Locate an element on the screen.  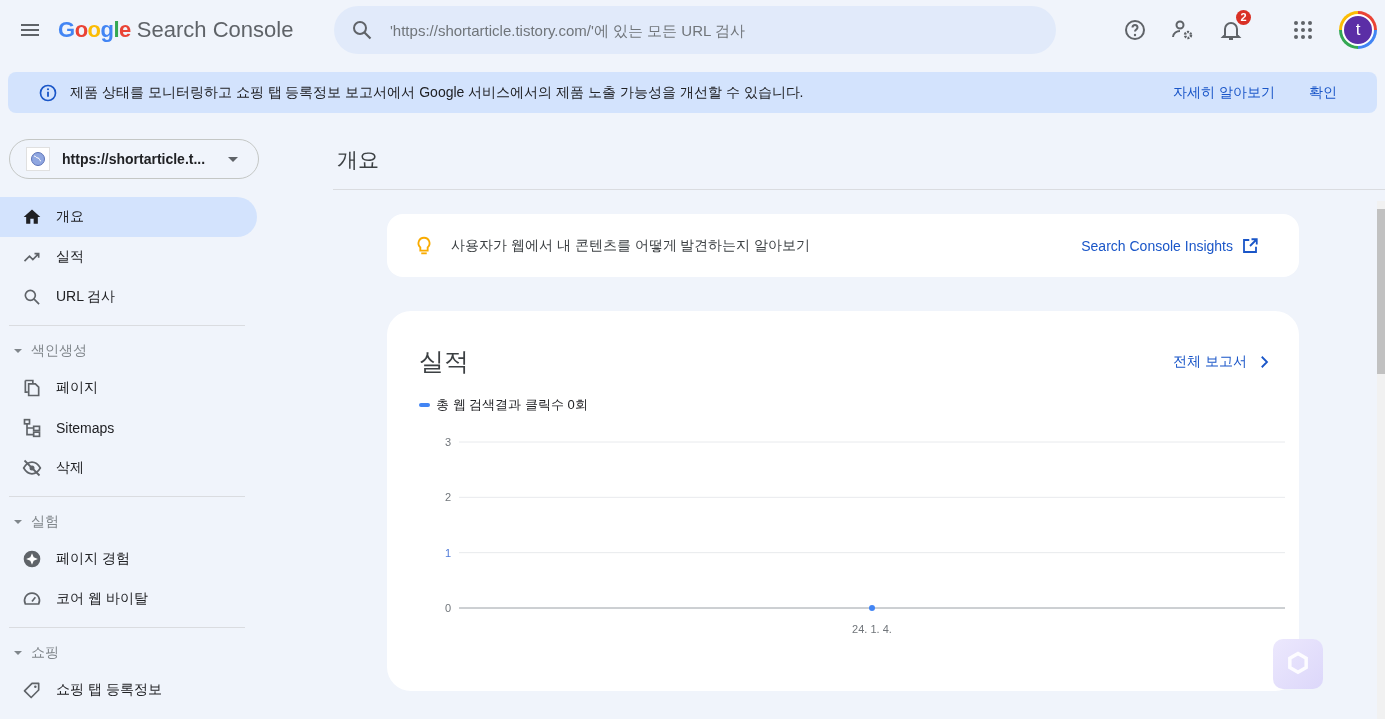
nav-item: 페이지 is located at coordinates (128, 388).